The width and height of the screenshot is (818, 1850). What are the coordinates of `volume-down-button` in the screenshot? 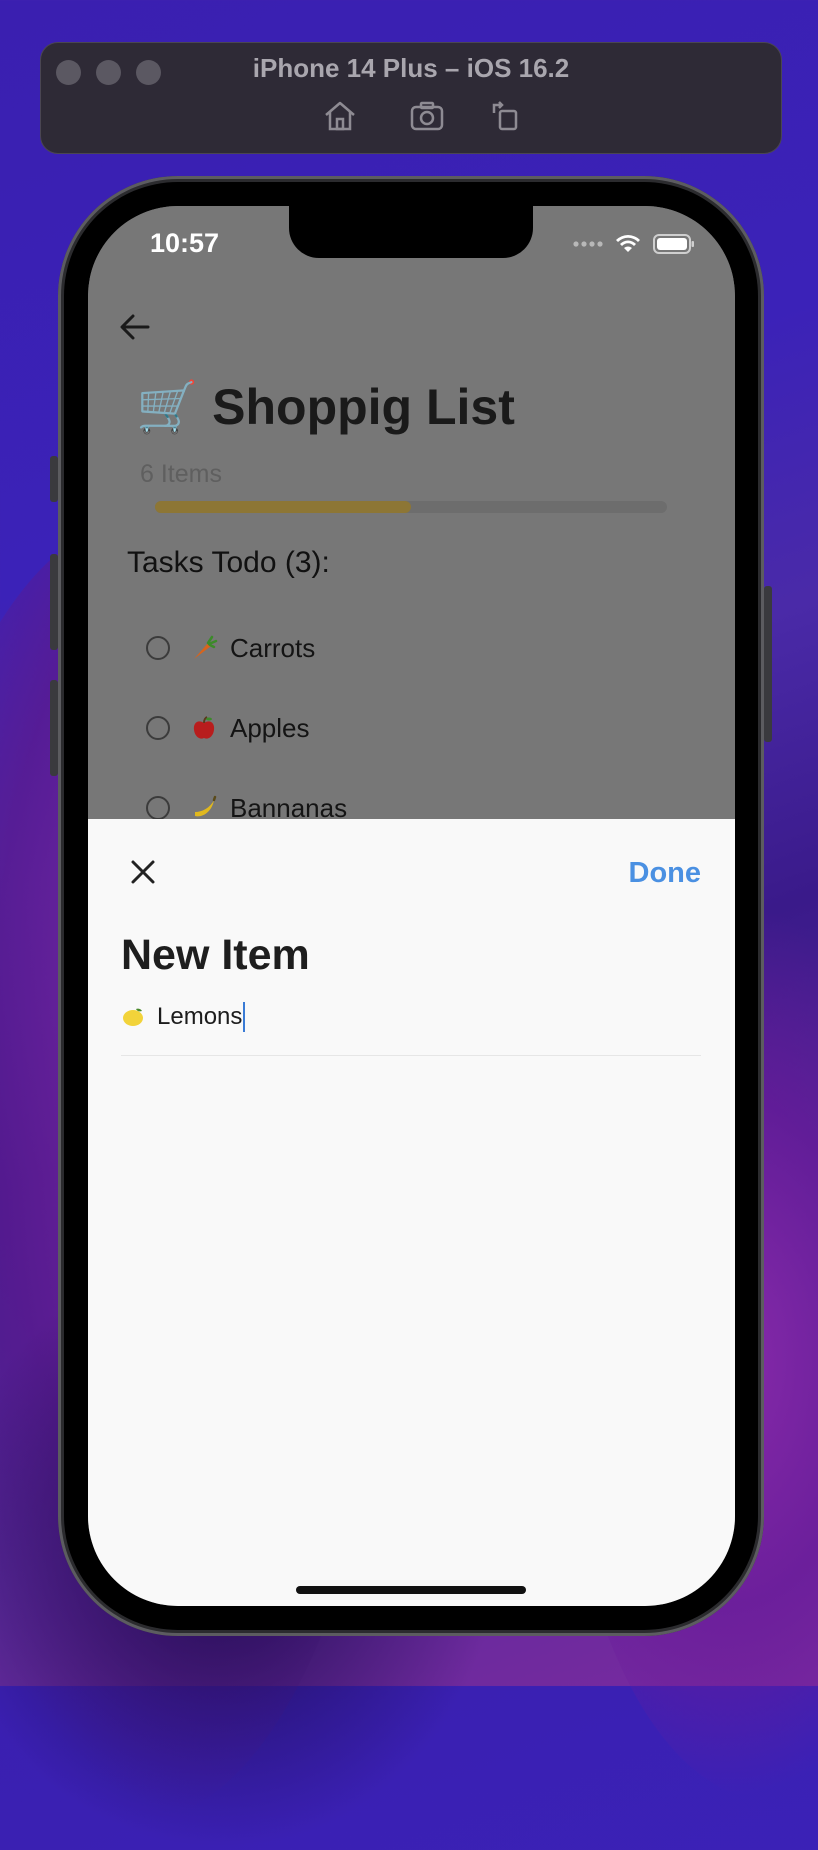 It's located at (54, 728).